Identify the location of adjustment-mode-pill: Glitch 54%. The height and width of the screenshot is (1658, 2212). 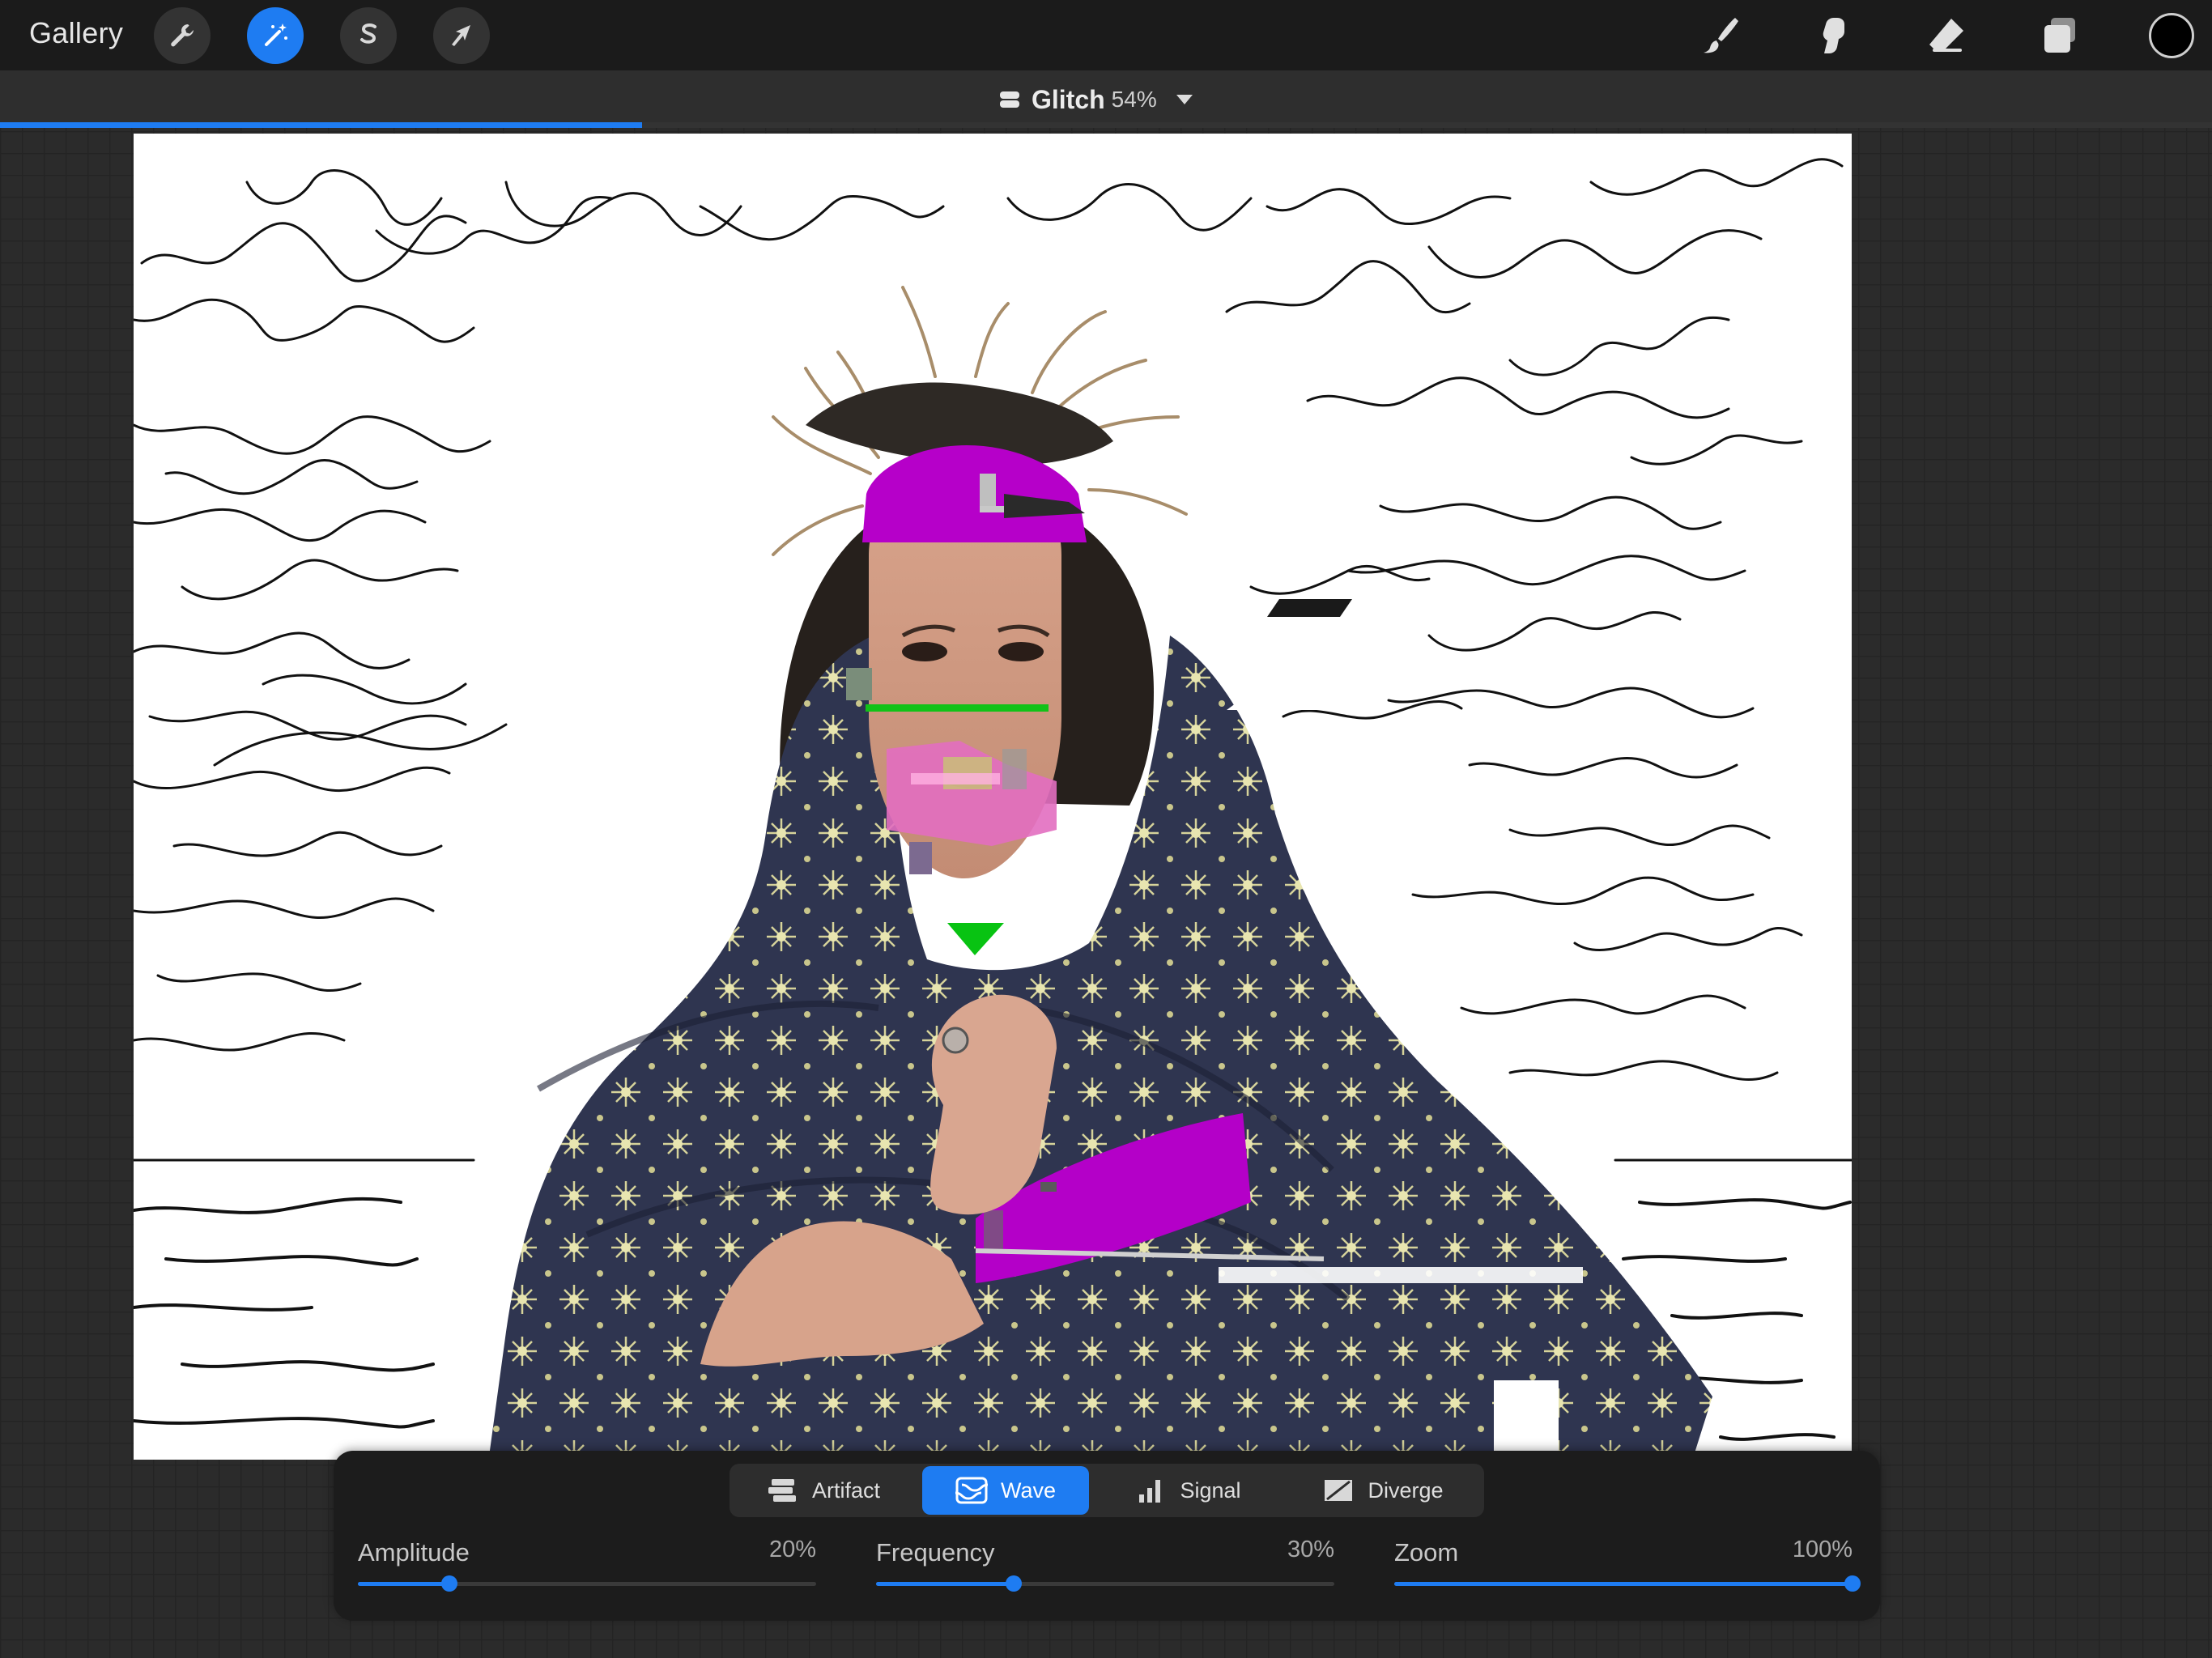
(1096, 99).